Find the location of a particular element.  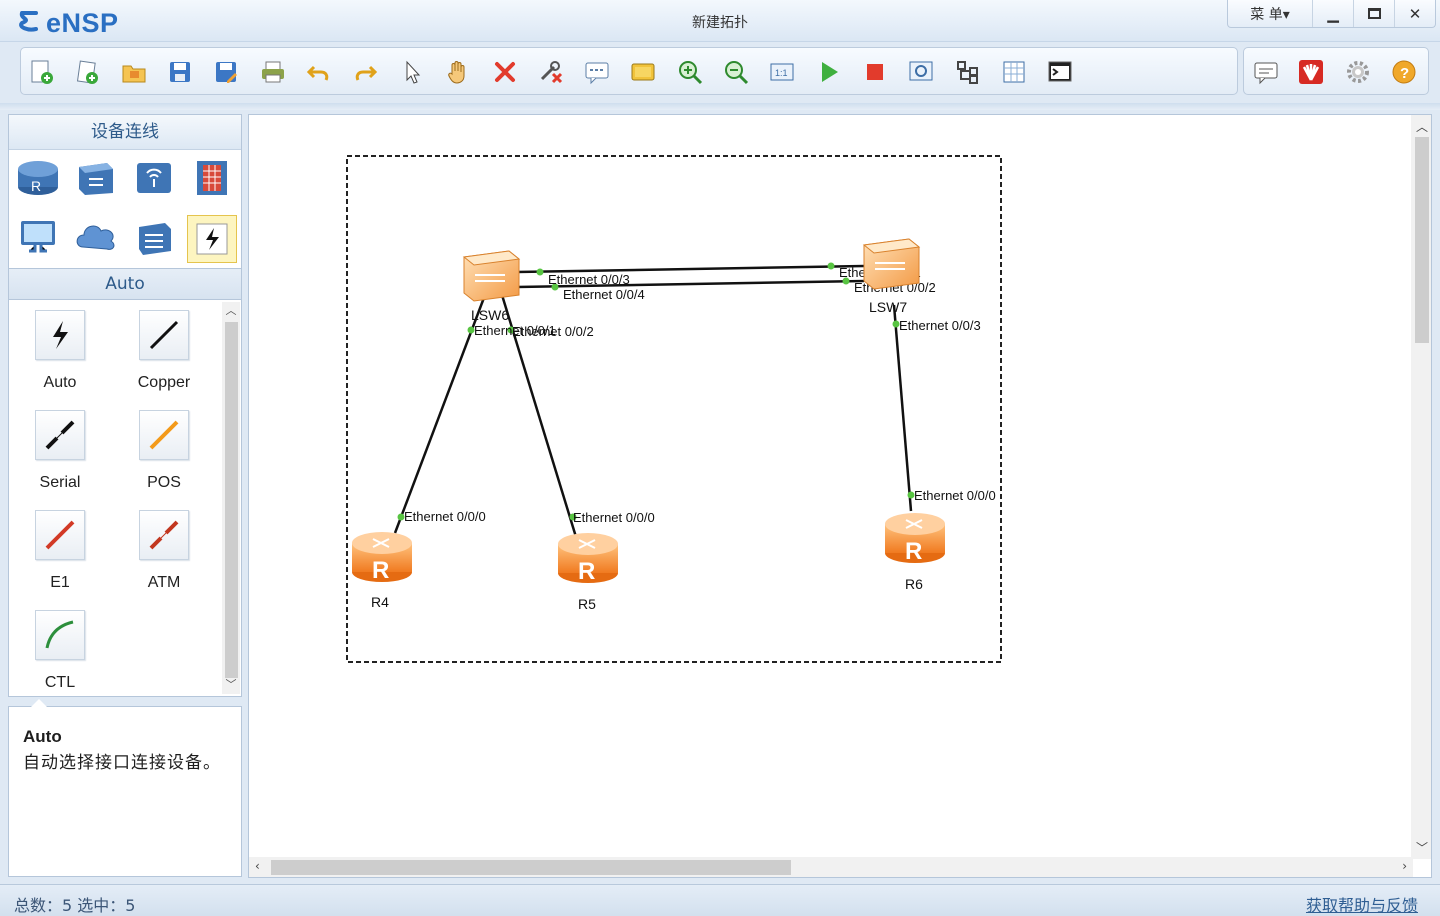

cable-pos: POS is located at coordinates (164, 451).